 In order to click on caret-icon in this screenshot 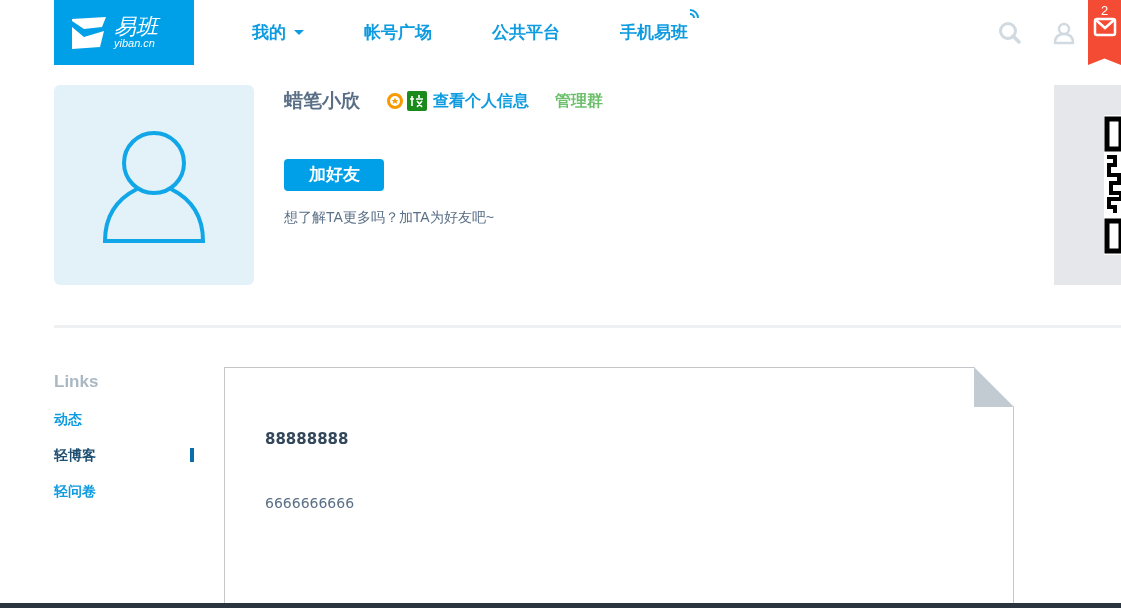, I will do `click(299, 32)`.